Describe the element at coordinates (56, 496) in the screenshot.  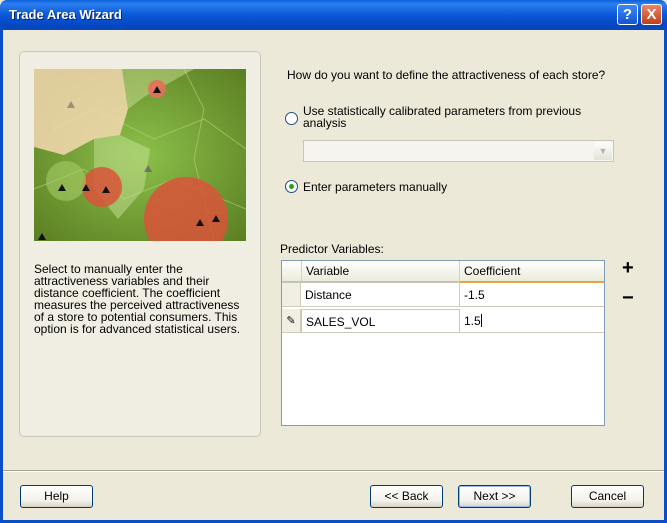
I see `help-button: Help` at that location.